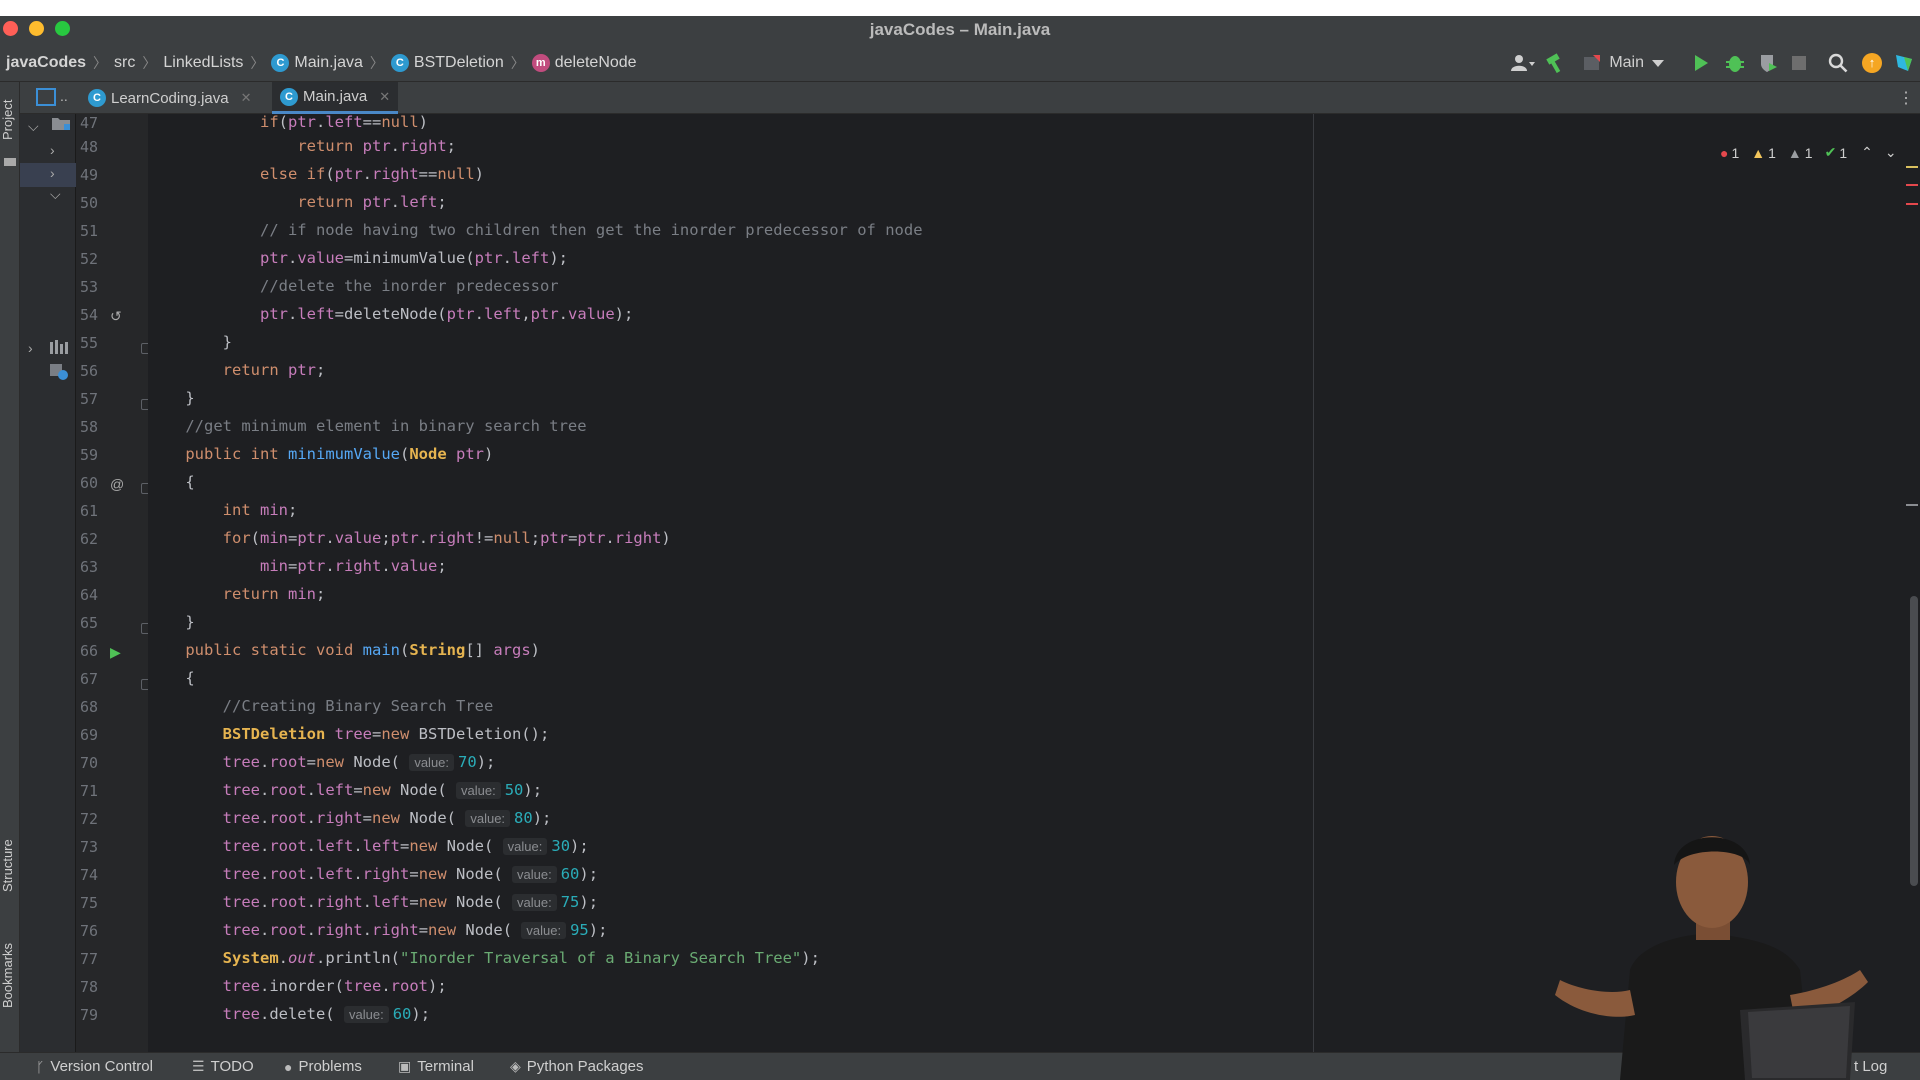  Describe the element at coordinates (339, 454) in the screenshot. I see `code-line: public int minimumValue(Node ptr)` at that location.